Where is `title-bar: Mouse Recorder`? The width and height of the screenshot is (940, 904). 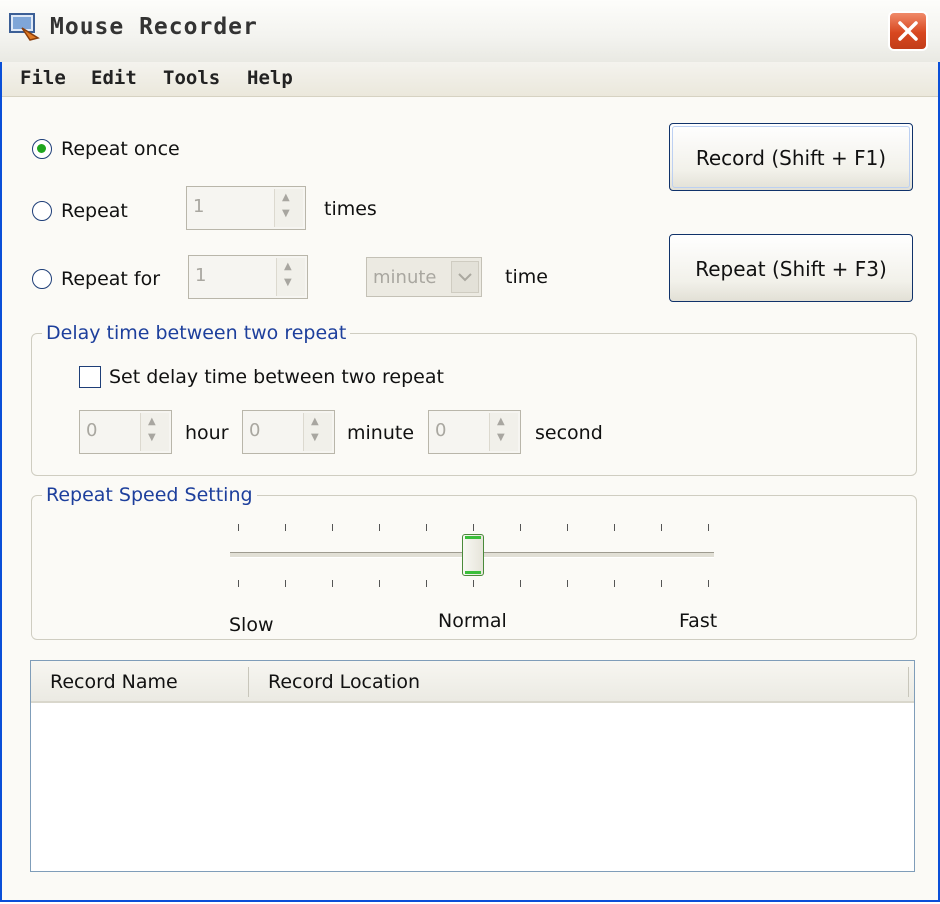 title-bar: Mouse Recorder is located at coordinates (470, 31).